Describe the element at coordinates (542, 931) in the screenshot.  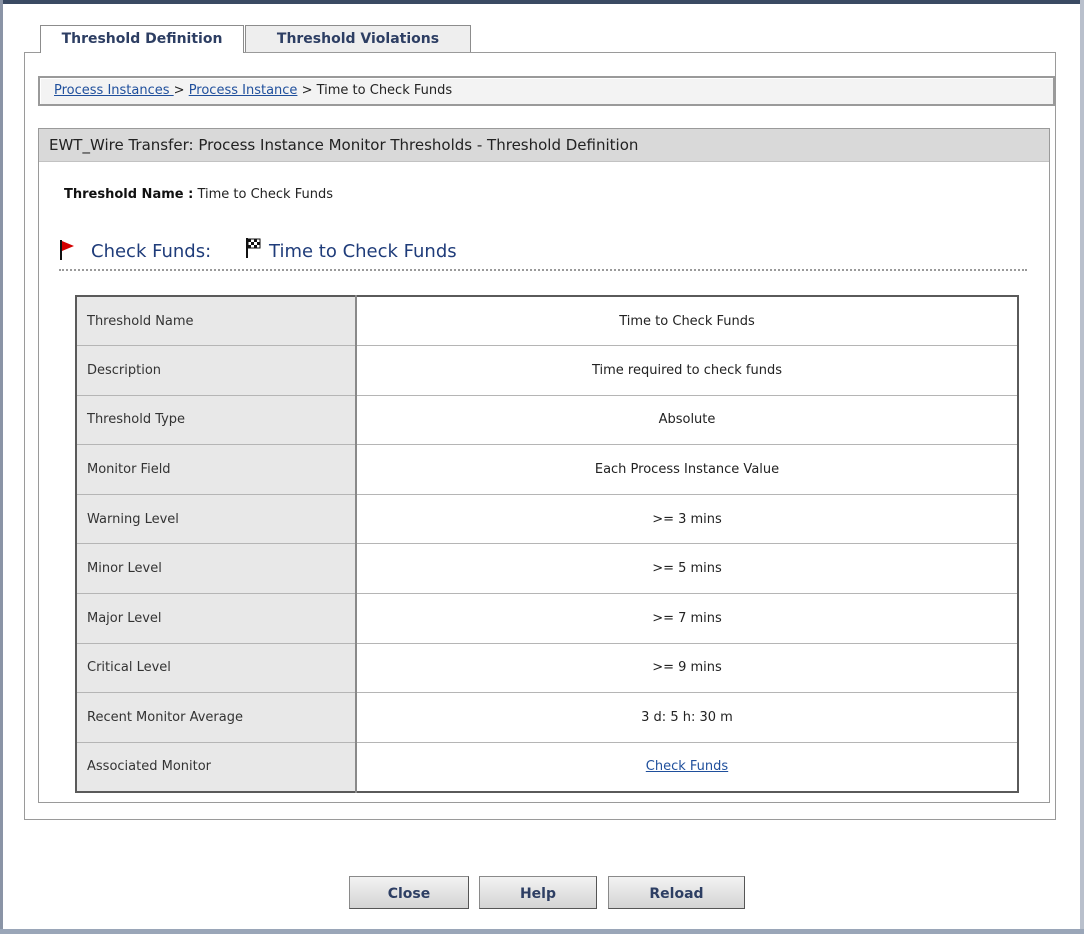
I see `window-bottom-border` at that location.